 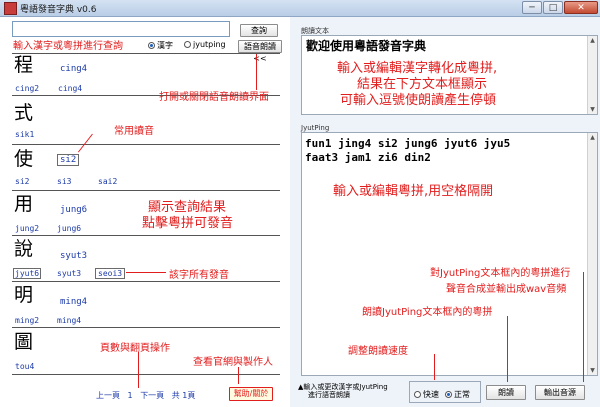 I want to click on reading-jyutping: jung2, so click(x=27, y=228).